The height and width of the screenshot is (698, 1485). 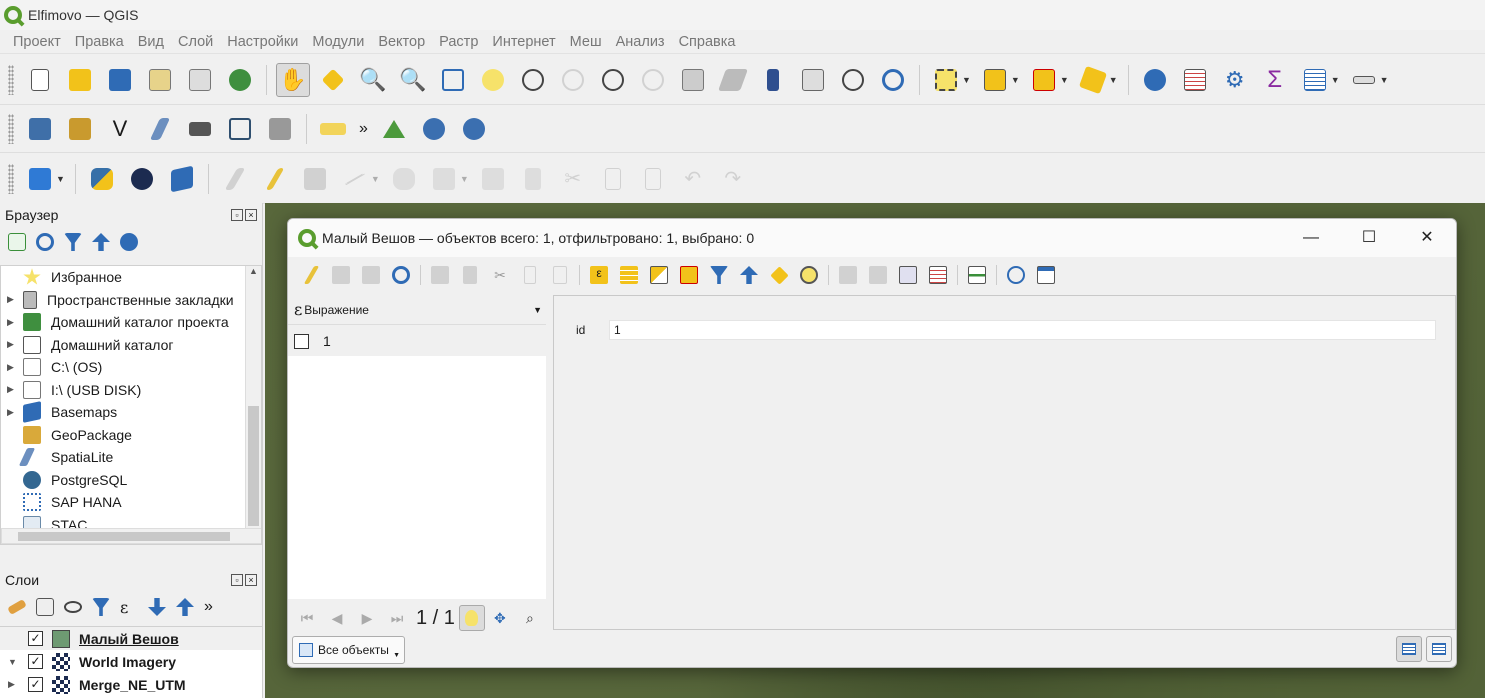 I want to click on toggle-editing-icon, so click(x=275, y=179).